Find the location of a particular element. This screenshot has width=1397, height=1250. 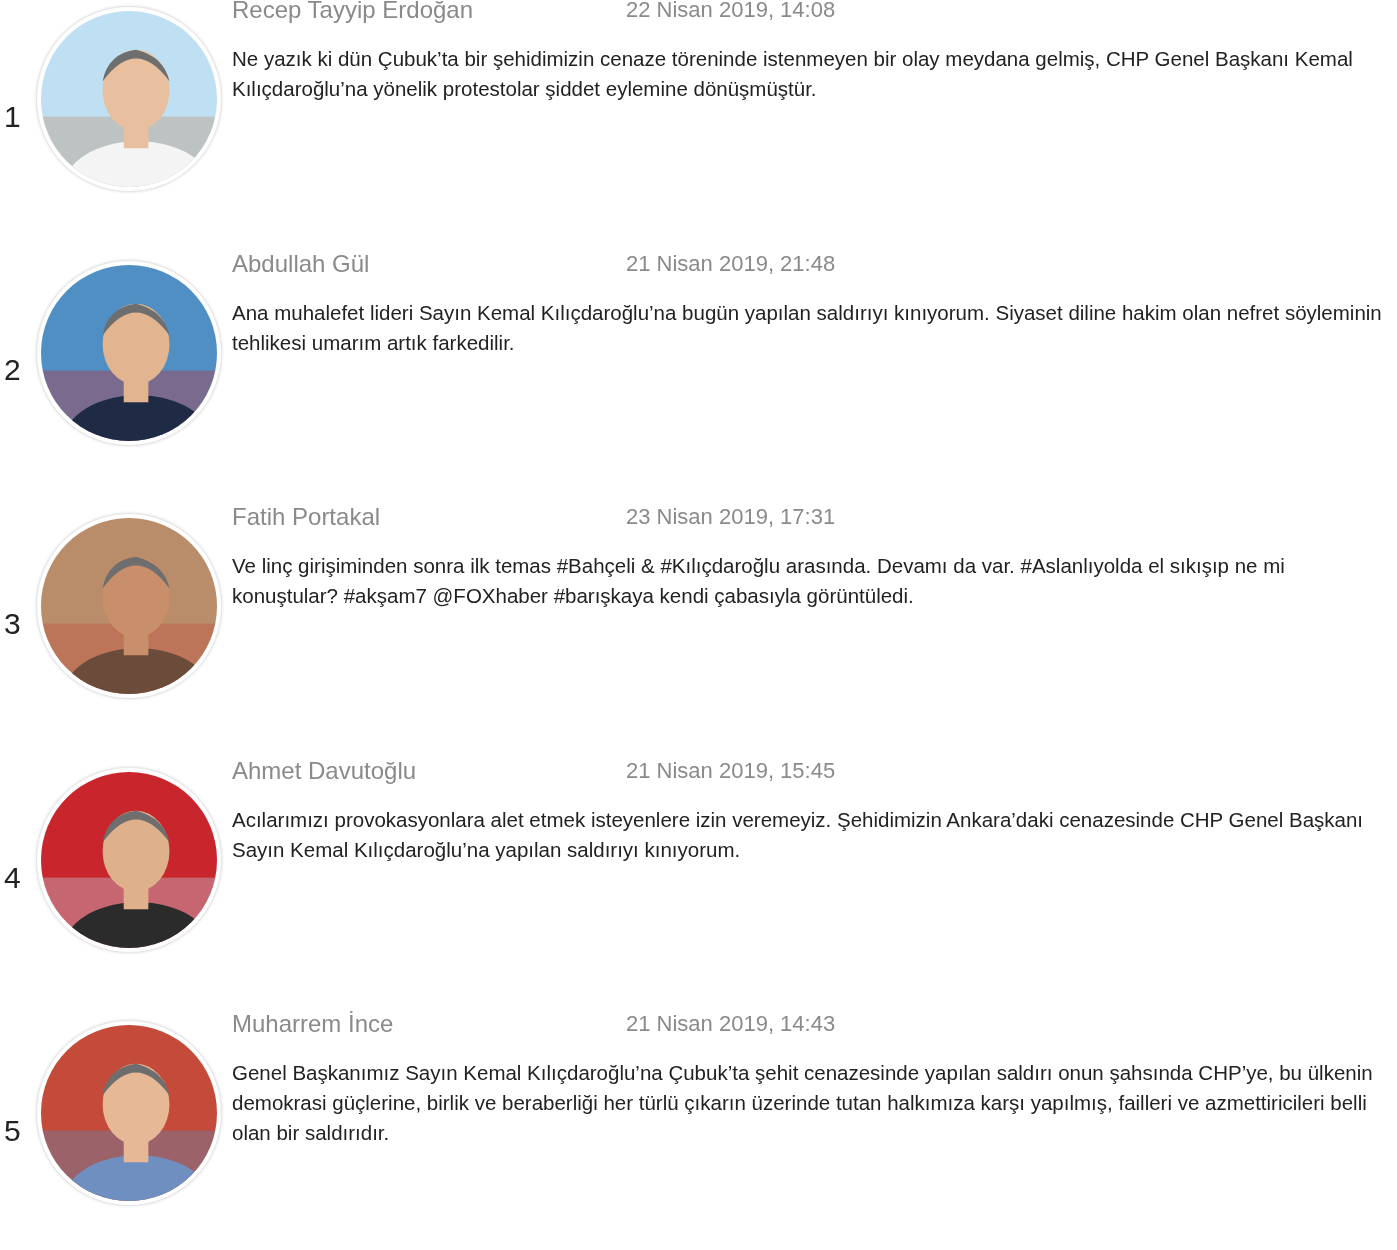

post-number: 2 is located at coordinates (12, 370).